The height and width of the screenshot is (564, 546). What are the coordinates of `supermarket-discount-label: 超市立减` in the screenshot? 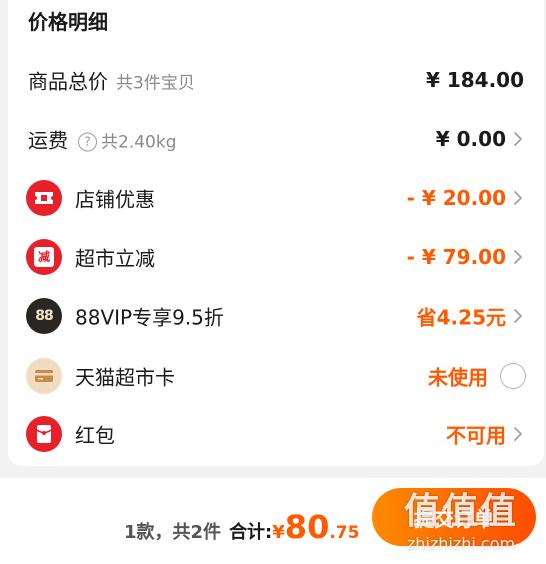 It's located at (115, 258).